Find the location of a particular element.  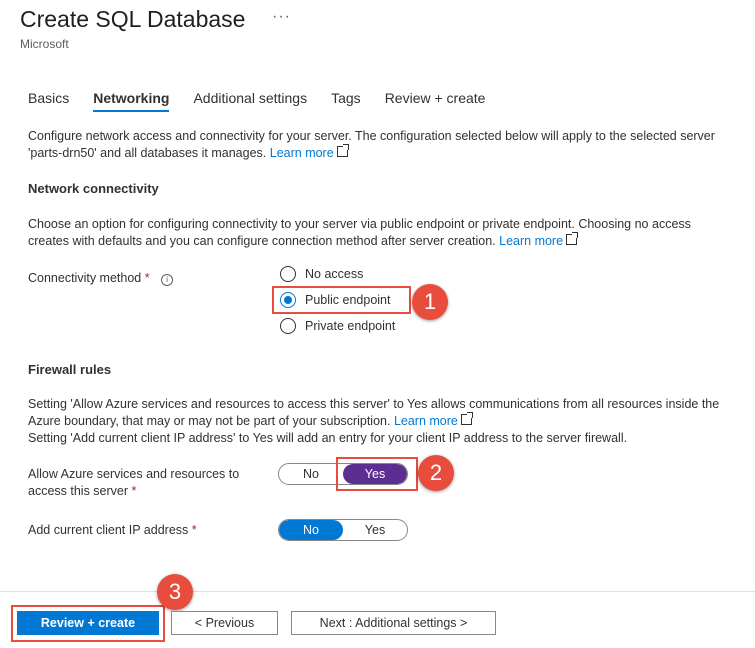

radio-private-endpoint: Private endpoint is located at coordinates (337, 326).